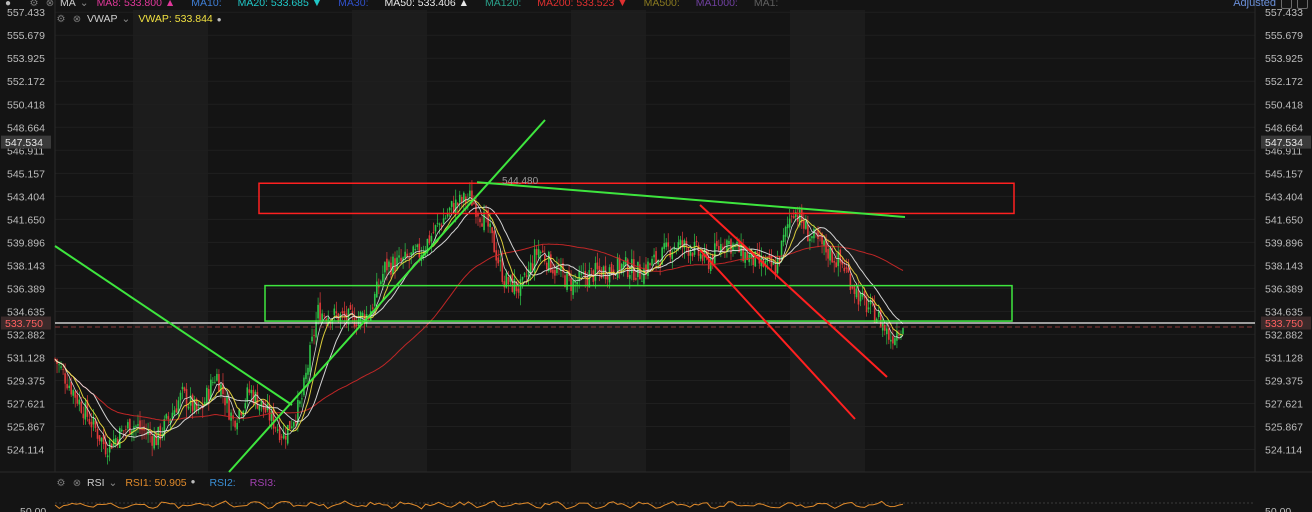 The width and height of the screenshot is (1312, 512). Describe the element at coordinates (25, 451) in the screenshot. I see `y-tick-label-left: 524.114` at that location.